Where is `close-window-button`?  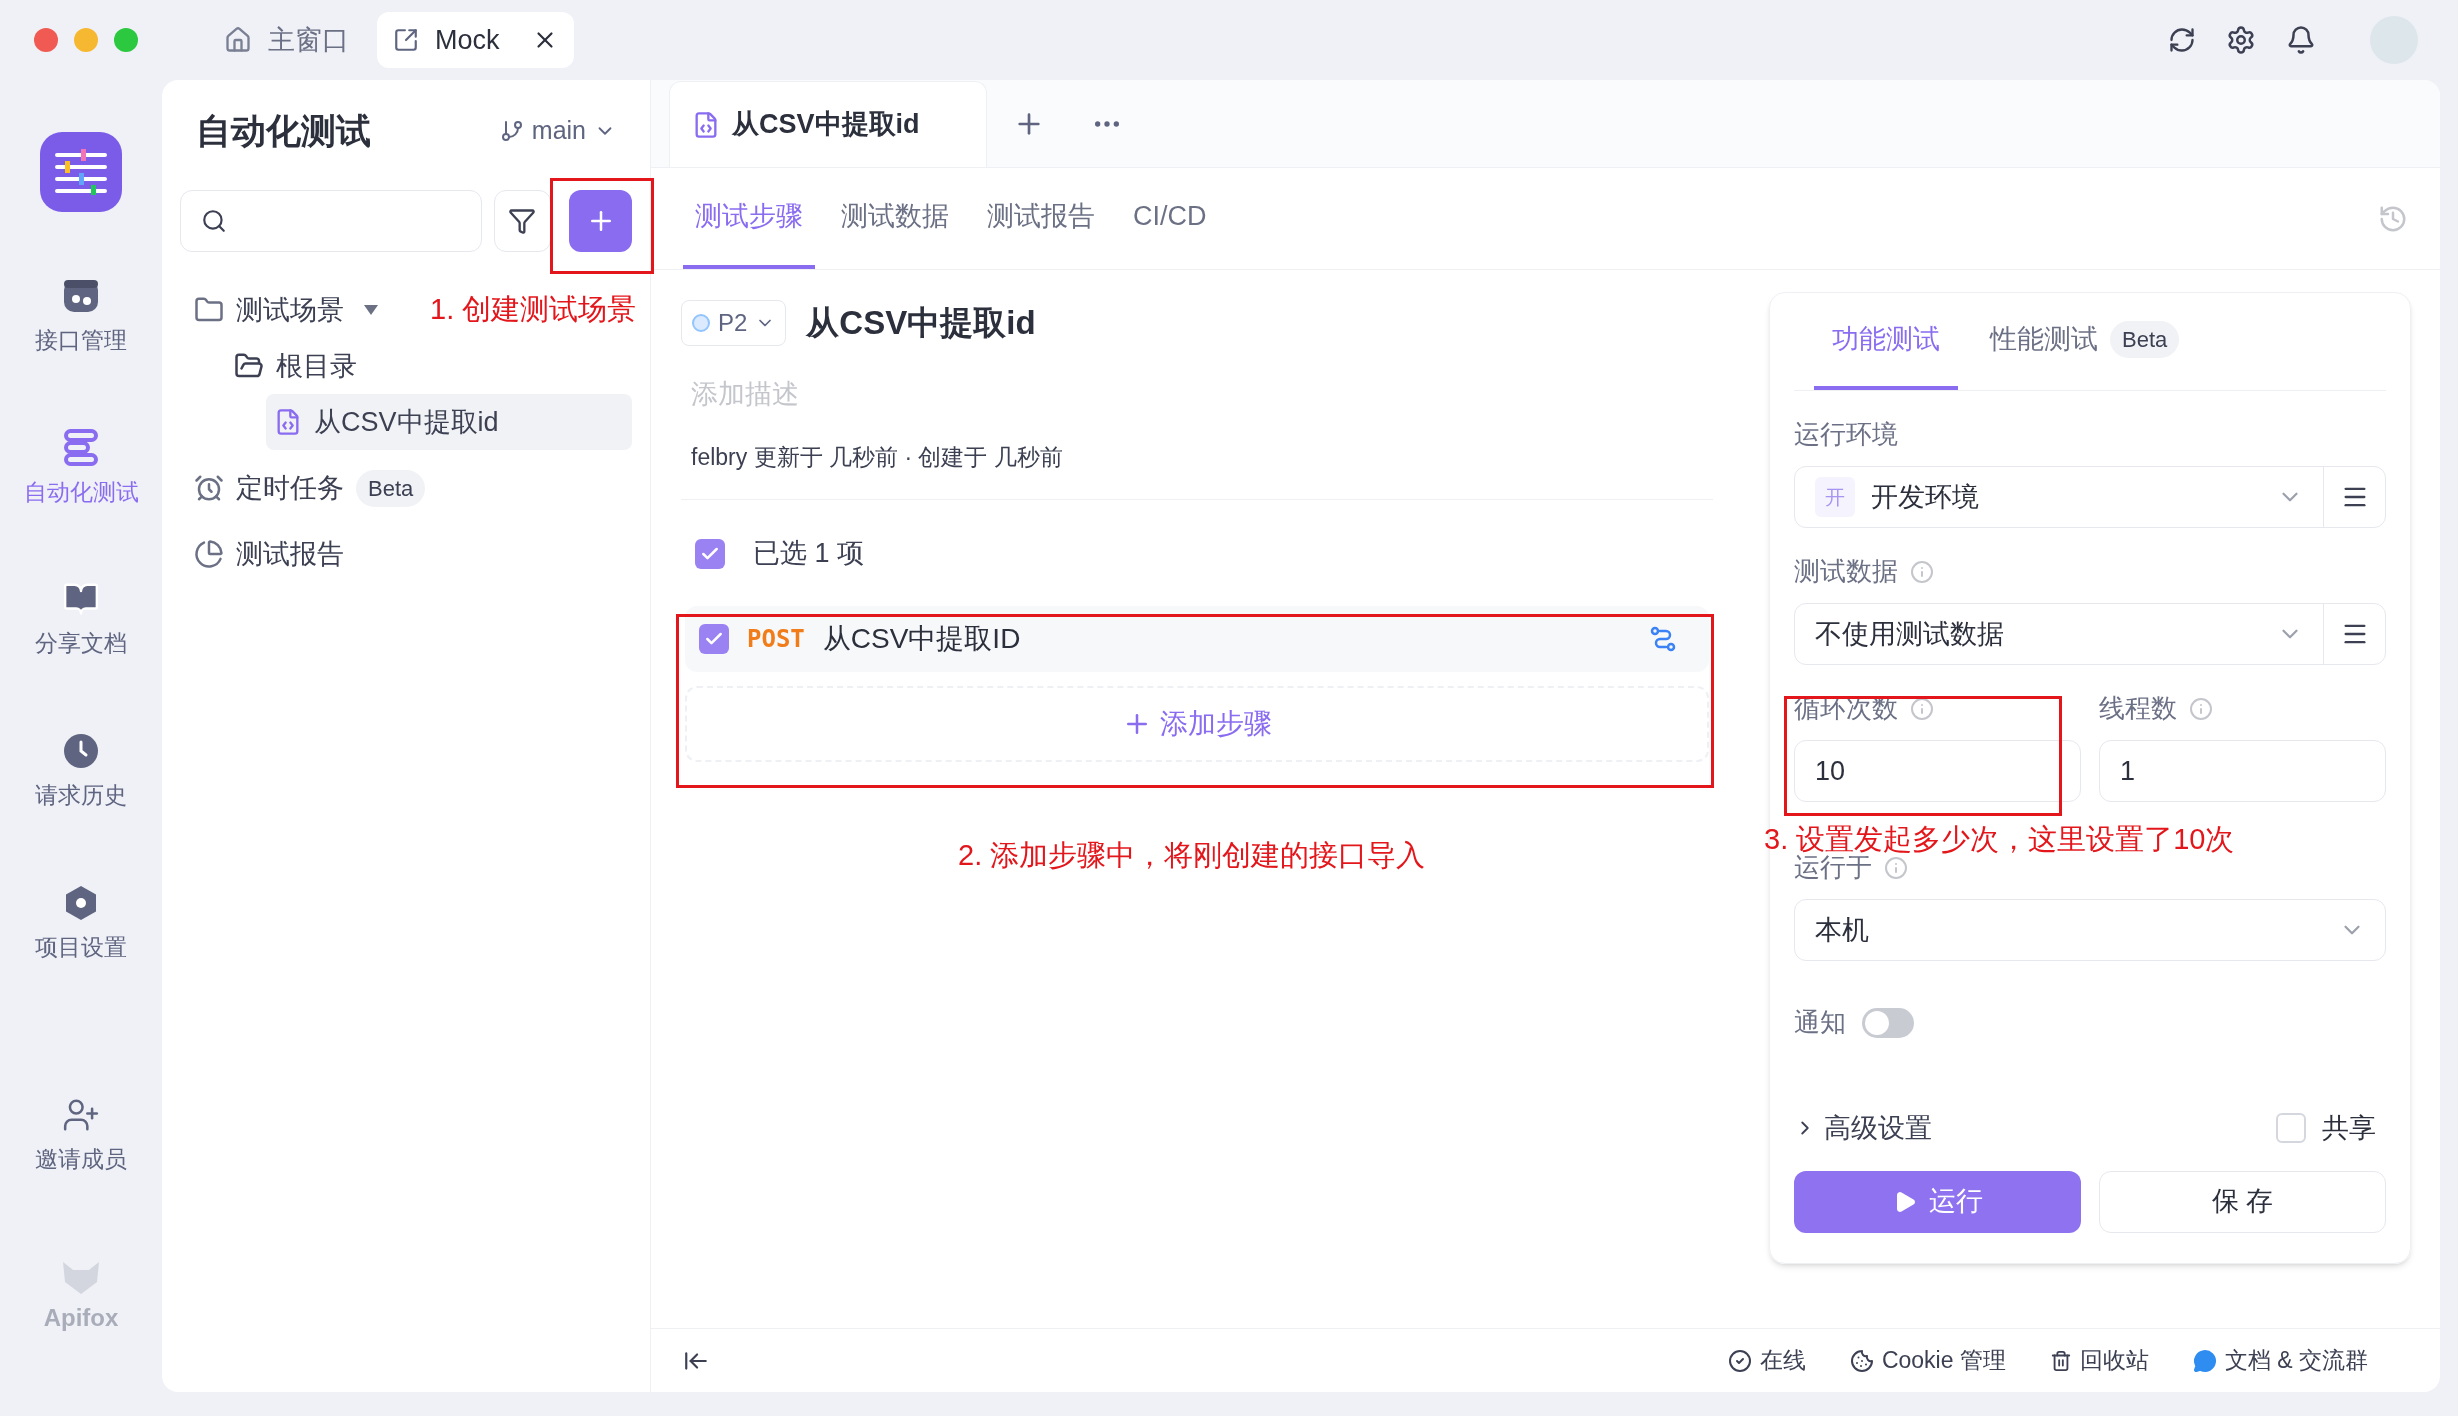
close-window-button is located at coordinates (46, 40).